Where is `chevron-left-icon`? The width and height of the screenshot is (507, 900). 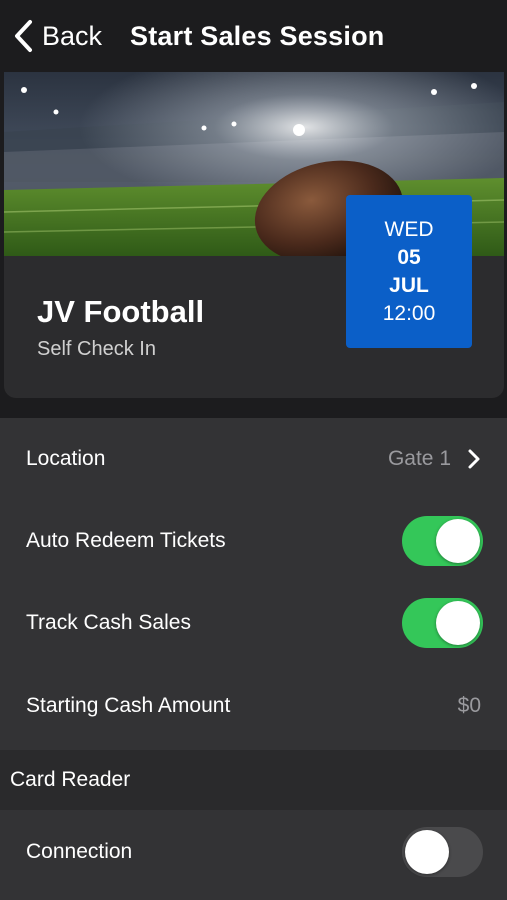
chevron-left-icon is located at coordinates (23, 36).